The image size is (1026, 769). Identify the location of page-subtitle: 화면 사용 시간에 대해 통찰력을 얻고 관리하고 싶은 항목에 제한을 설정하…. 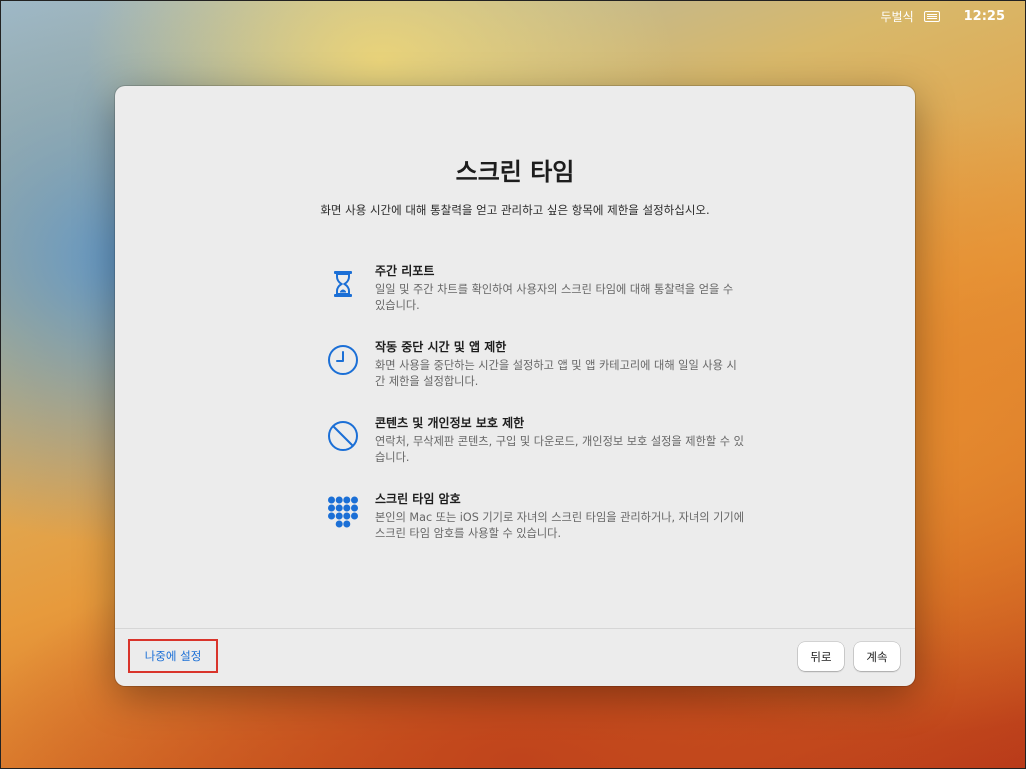
(515, 210).